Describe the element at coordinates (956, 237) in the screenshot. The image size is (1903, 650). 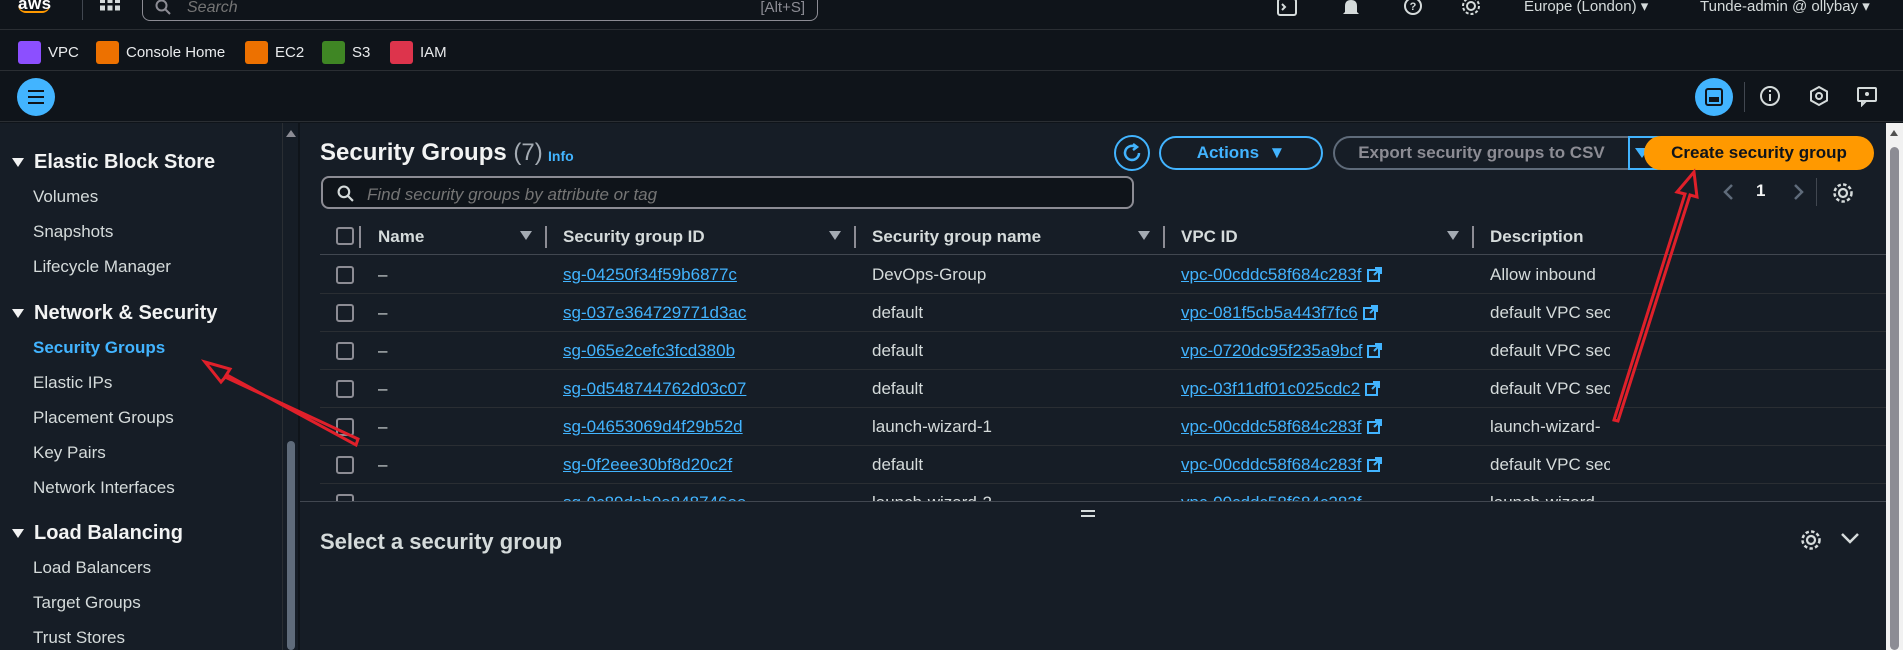
I see `column-header-security-group-name: Security group name` at that location.